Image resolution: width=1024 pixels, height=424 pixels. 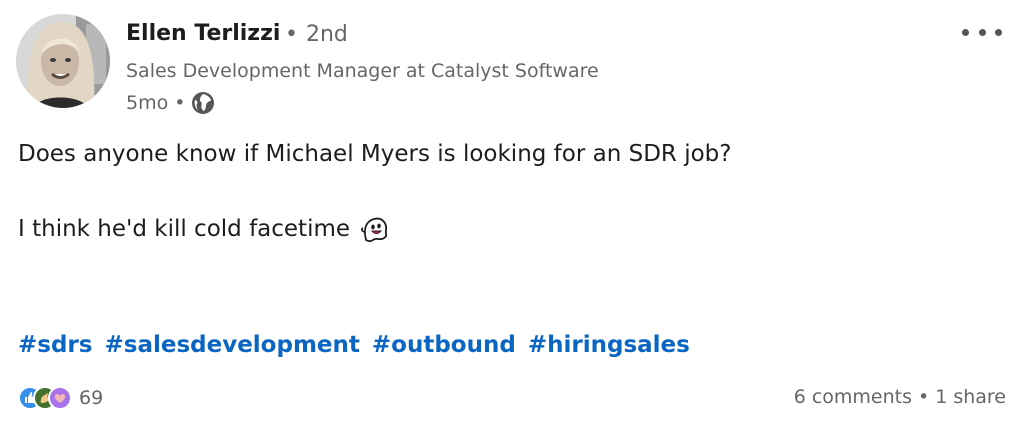 What do you see at coordinates (184, 229) in the screenshot?
I see `post-text: I think he'd kill cold facetime` at bounding box center [184, 229].